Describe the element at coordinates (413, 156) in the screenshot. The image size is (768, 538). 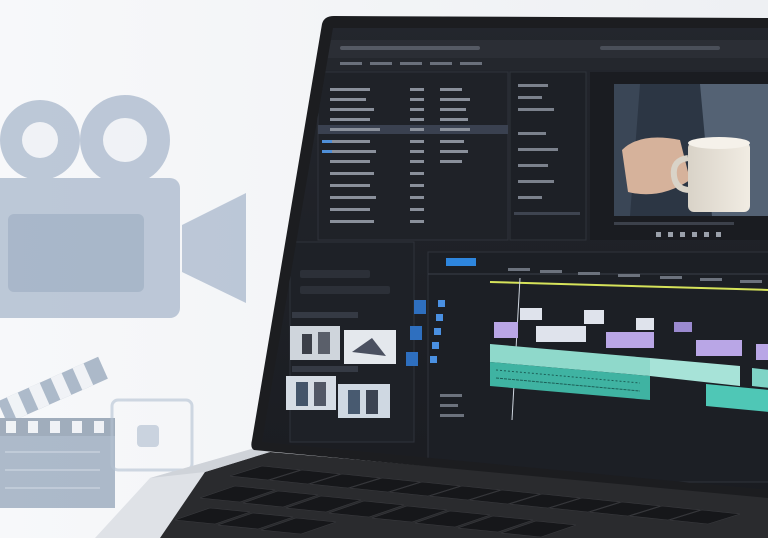
I see `project-panel` at that location.